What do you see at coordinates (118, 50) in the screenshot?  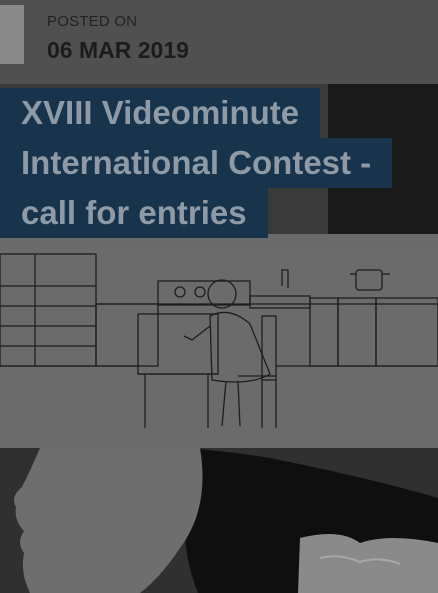 I see `post-date: 06 MAR 2019` at bounding box center [118, 50].